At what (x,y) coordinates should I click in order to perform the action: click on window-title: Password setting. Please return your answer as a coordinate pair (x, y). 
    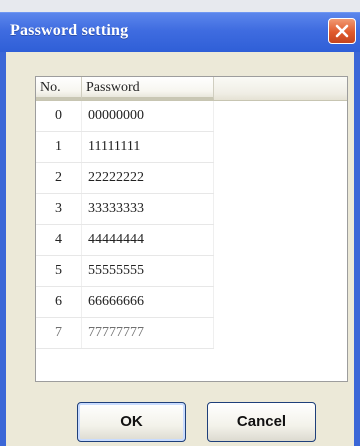
    Looking at the image, I should click on (69, 30).